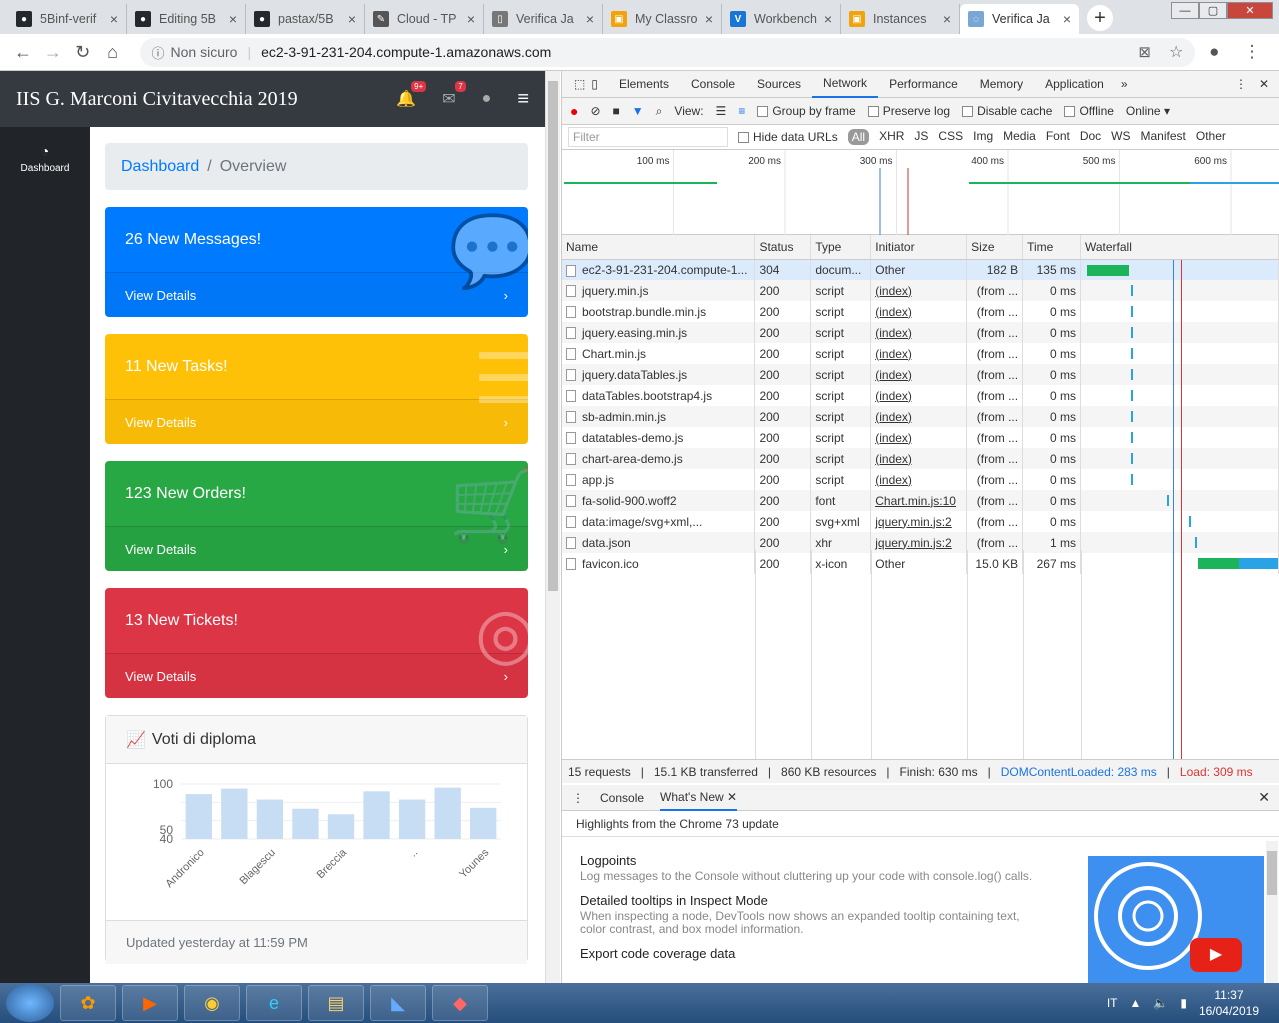 Image resolution: width=1279 pixels, height=1023 pixels. Describe the element at coordinates (1183, 1003) in the screenshot. I see `network-icon: ▮` at that location.